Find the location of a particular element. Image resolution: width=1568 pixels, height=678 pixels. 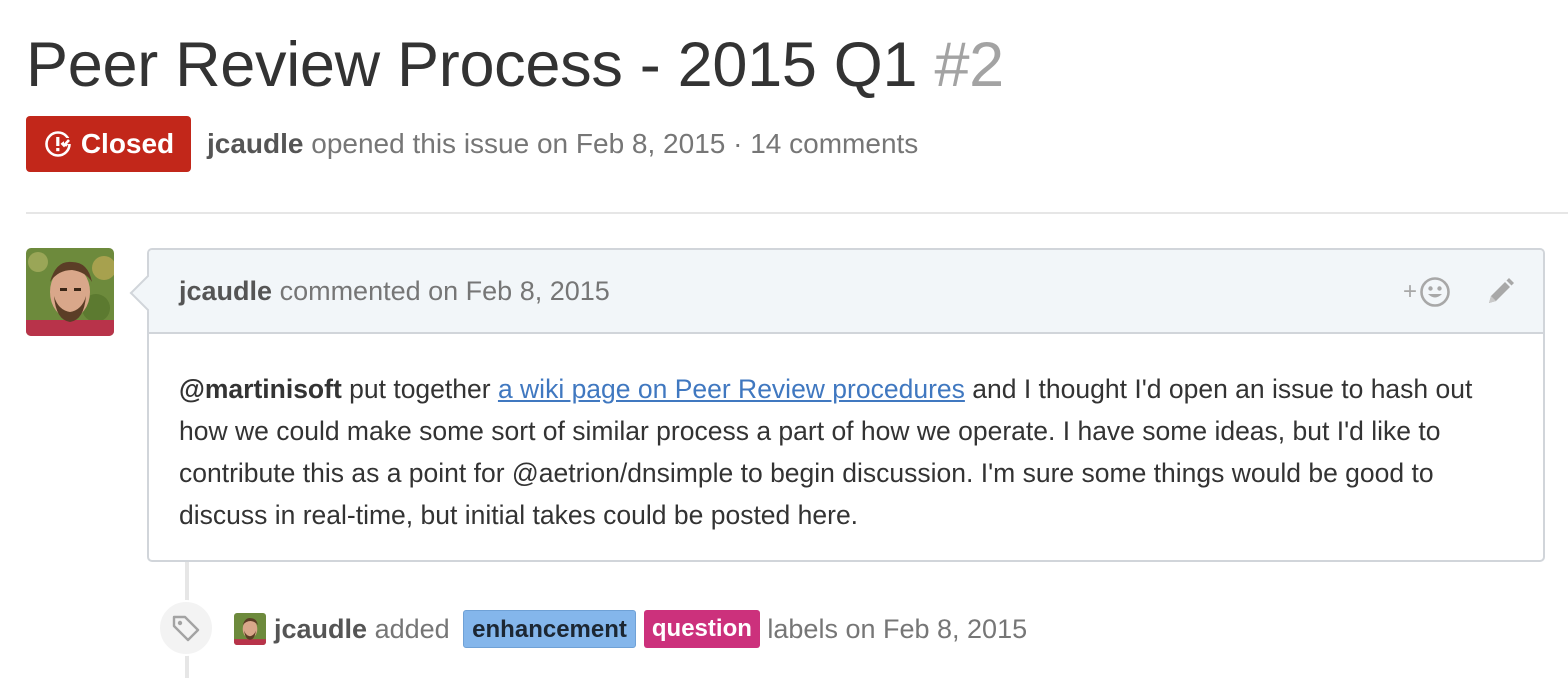

issue-closed-icon is located at coordinates (59, 144).